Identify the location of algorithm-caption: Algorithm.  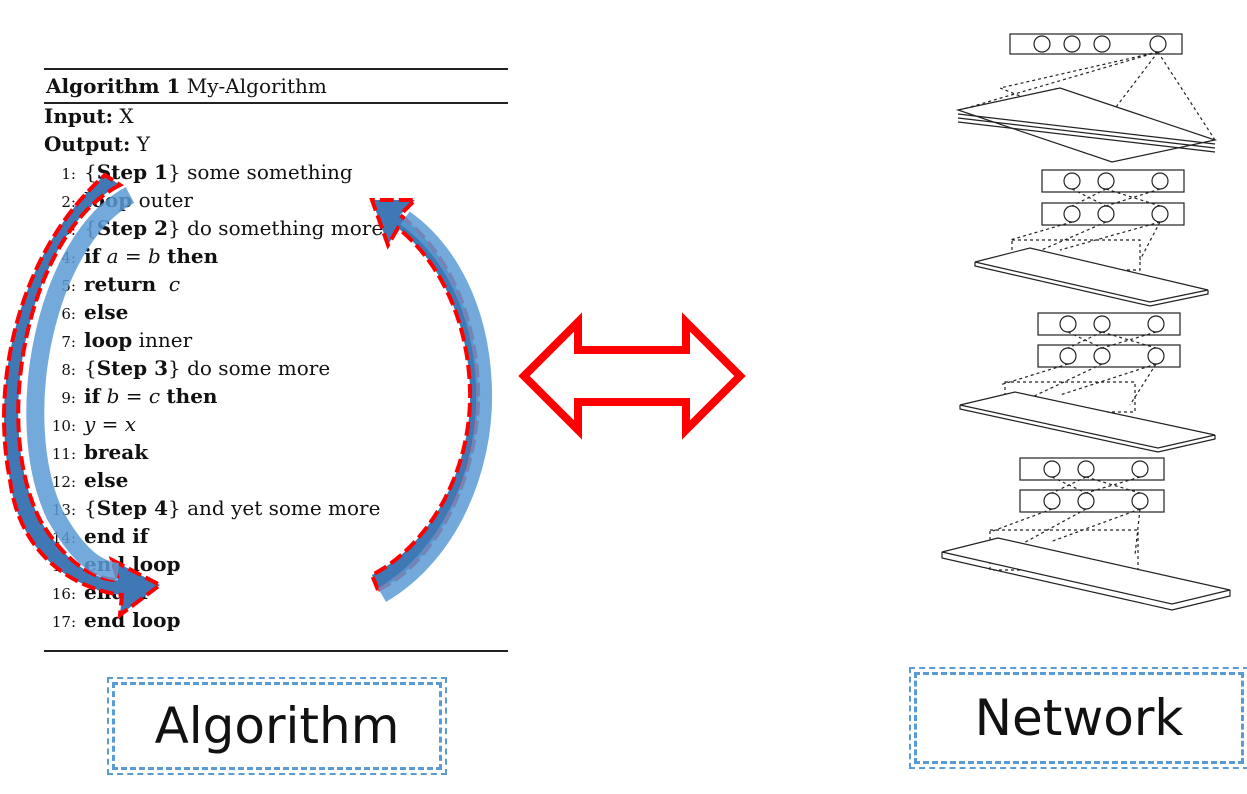
(277, 726).